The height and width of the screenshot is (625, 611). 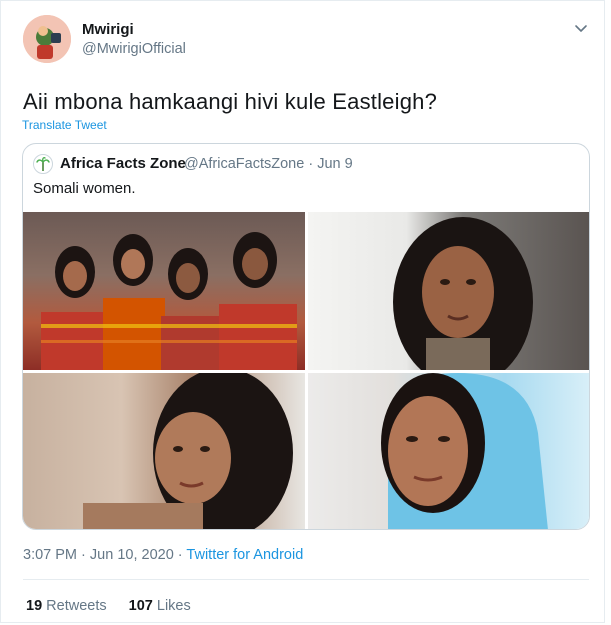 I want to click on palm-tree-icon, so click(x=43, y=163).